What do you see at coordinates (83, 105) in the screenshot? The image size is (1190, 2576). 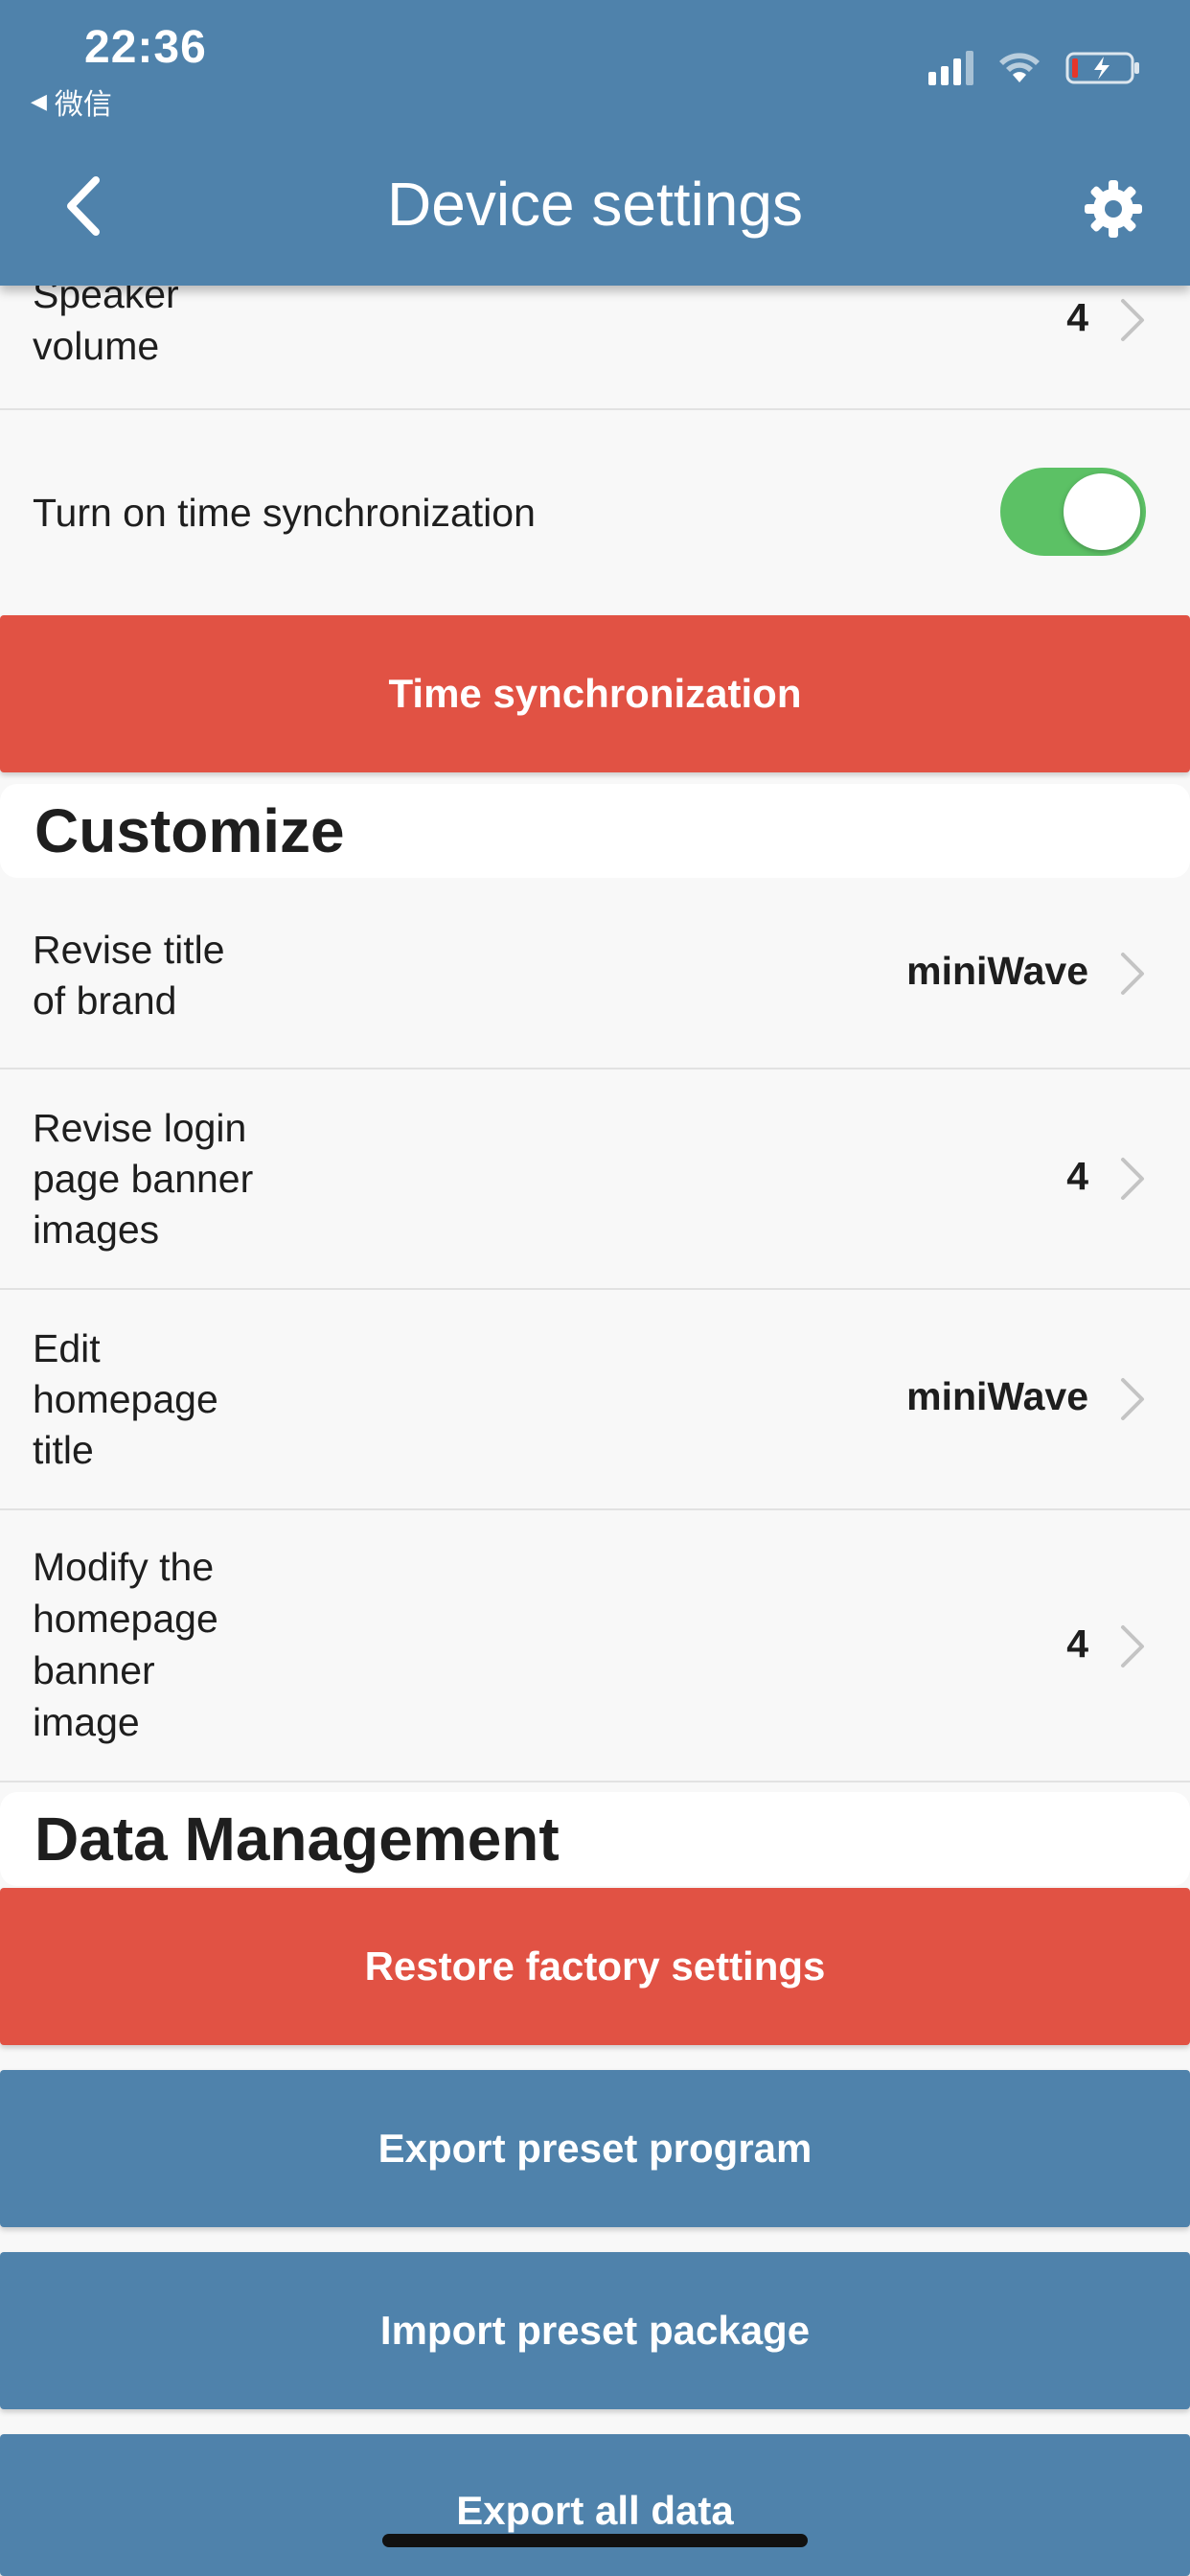 I see `status-back-label: 微信` at bounding box center [83, 105].